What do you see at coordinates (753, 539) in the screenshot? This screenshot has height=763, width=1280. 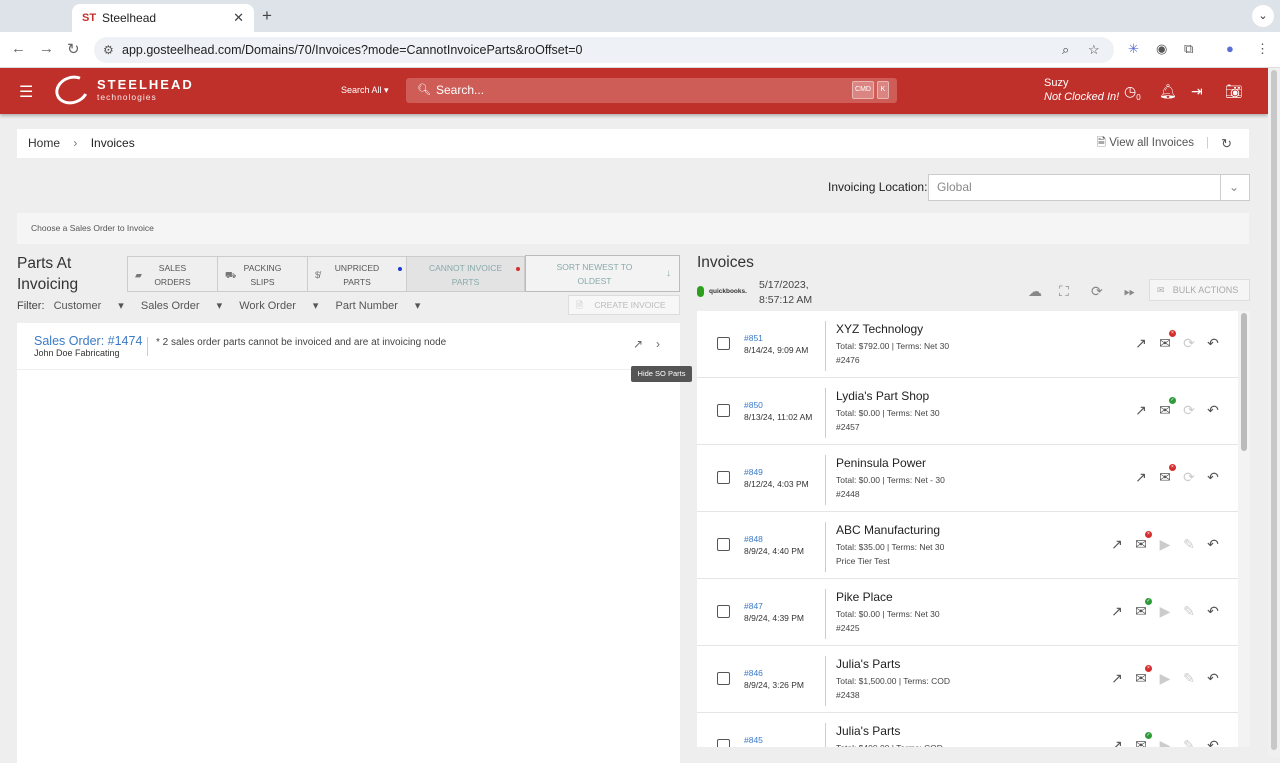 I see `invoice-number: #848` at bounding box center [753, 539].